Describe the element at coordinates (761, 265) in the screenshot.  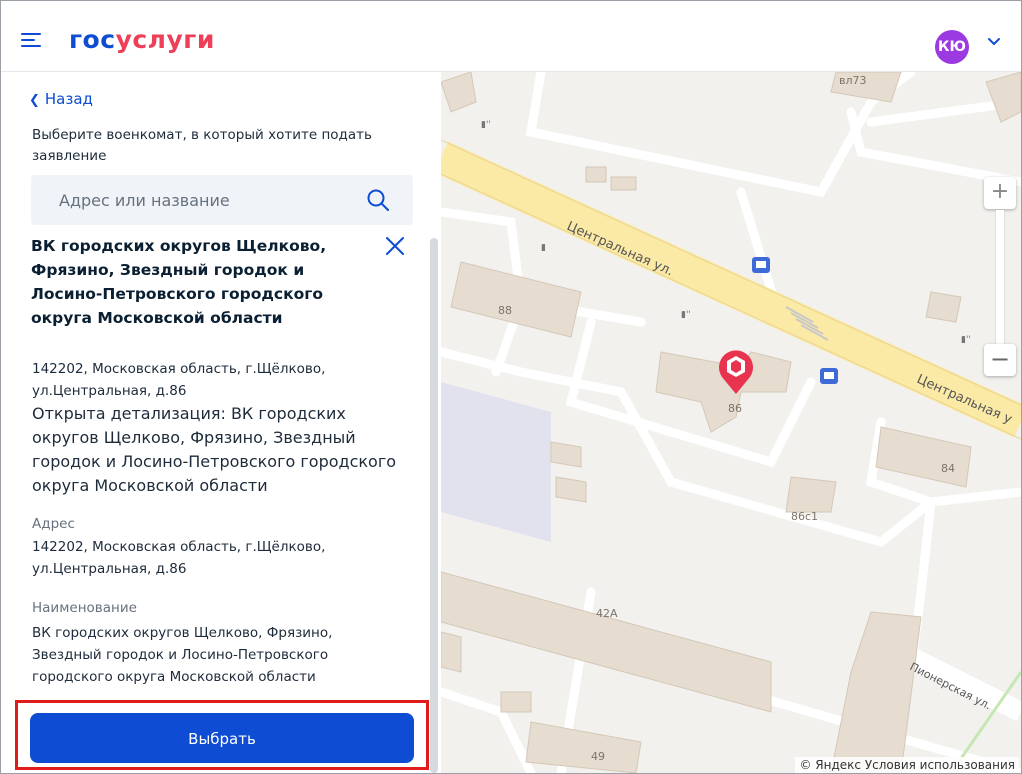
I see `bus-stop-icon` at that location.